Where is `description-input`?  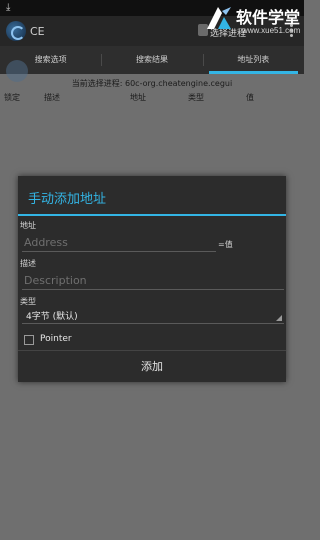 description-input is located at coordinates (153, 281).